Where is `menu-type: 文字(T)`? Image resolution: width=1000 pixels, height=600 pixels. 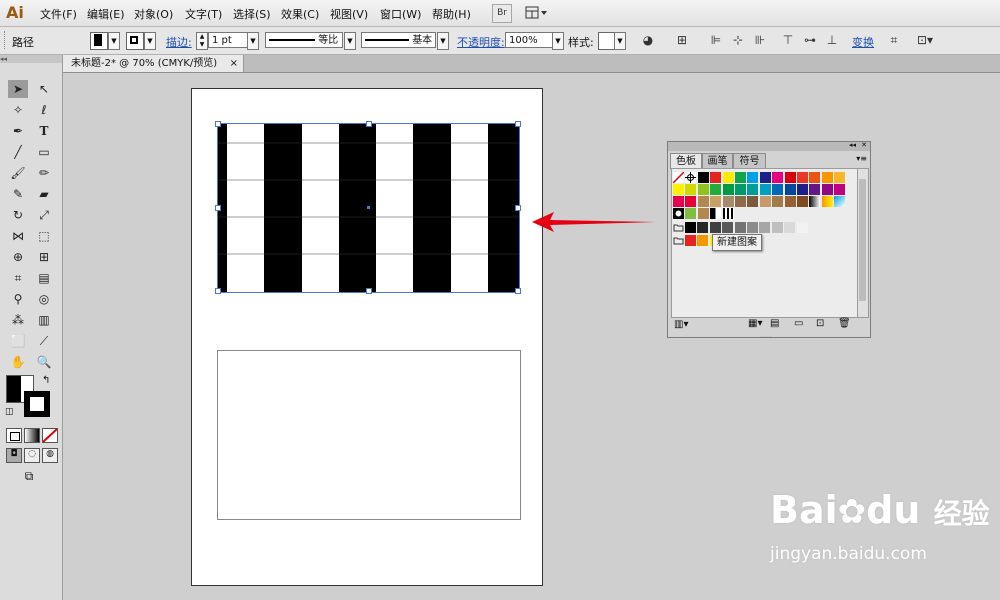 menu-type: 文字(T) is located at coordinates (203, 14).